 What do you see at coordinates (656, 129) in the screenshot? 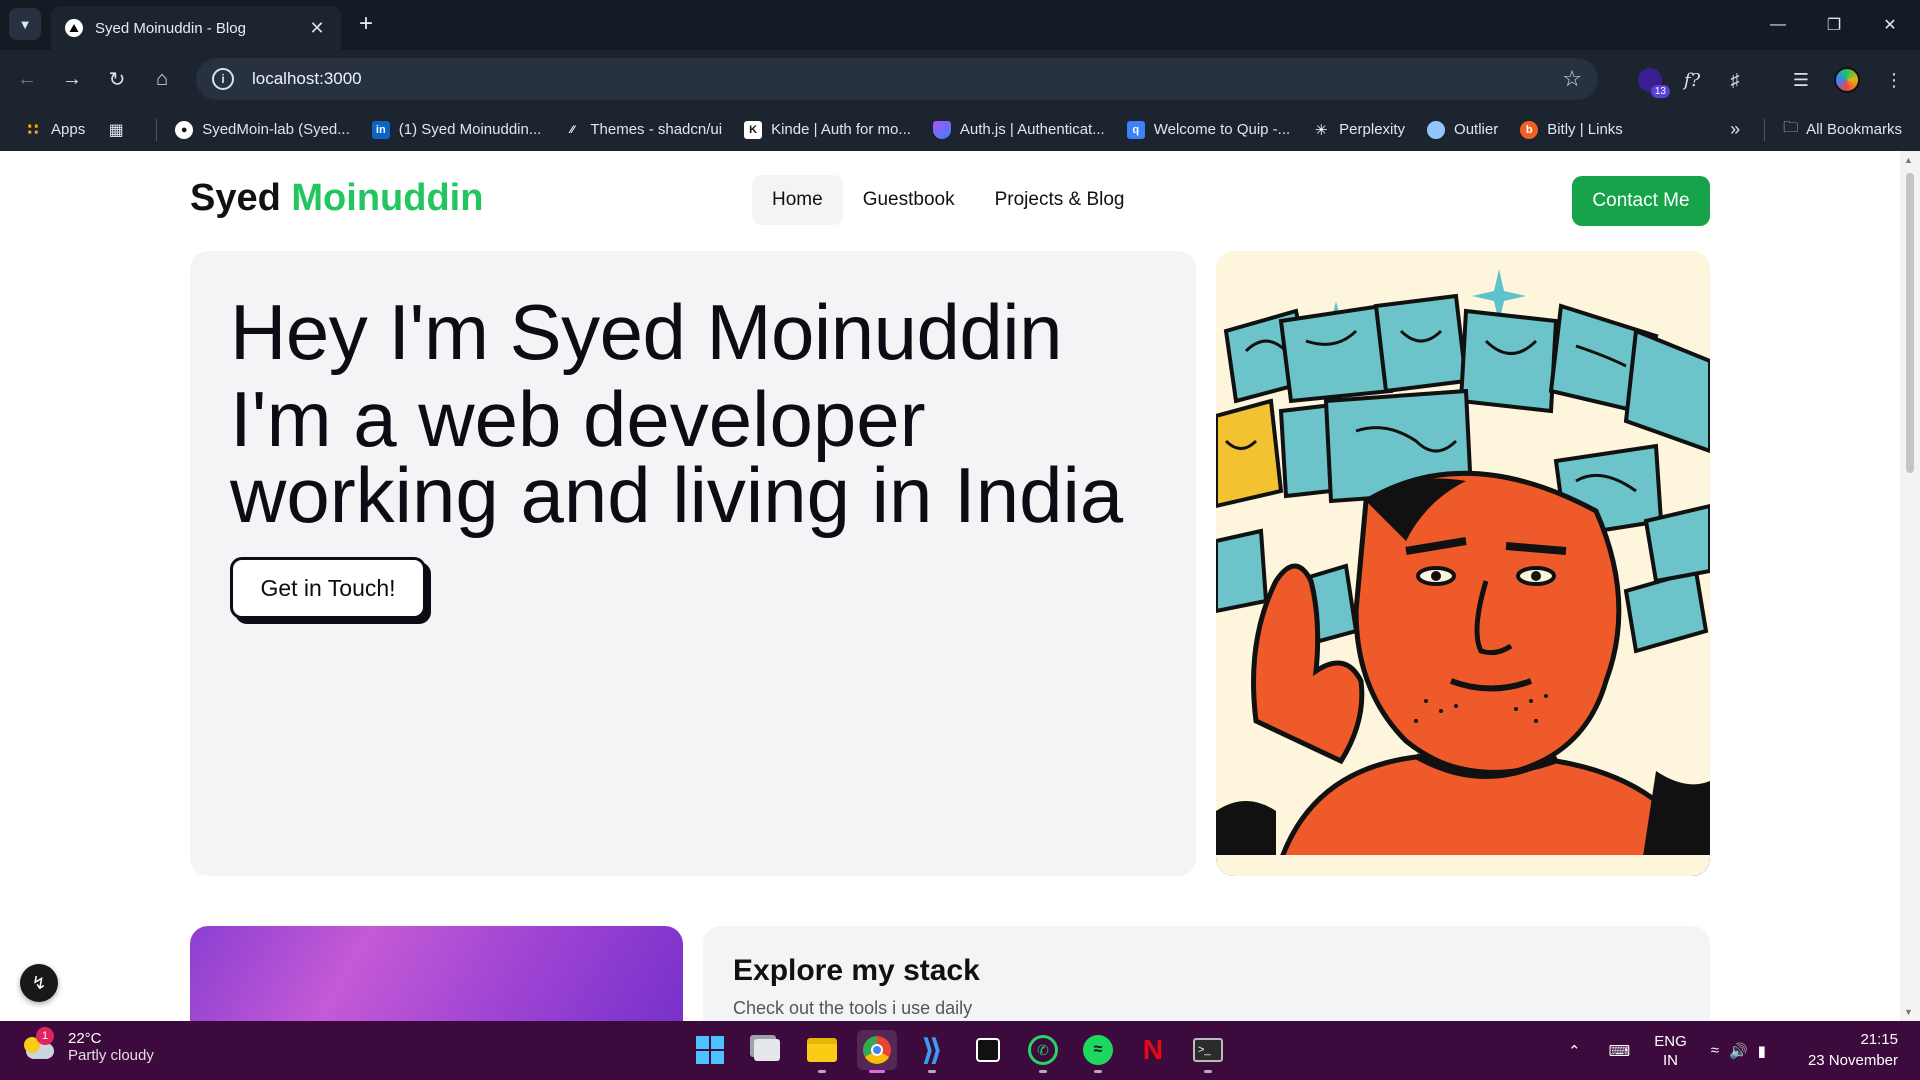
I see `bookmark-label: Themes - shadcn/ui` at bounding box center [656, 129].